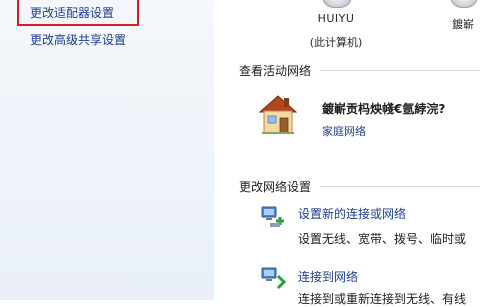 This screenshot has width=480, height=307. I want to click on view-active-networks-header: 查看活动网络, so click(275, 71).